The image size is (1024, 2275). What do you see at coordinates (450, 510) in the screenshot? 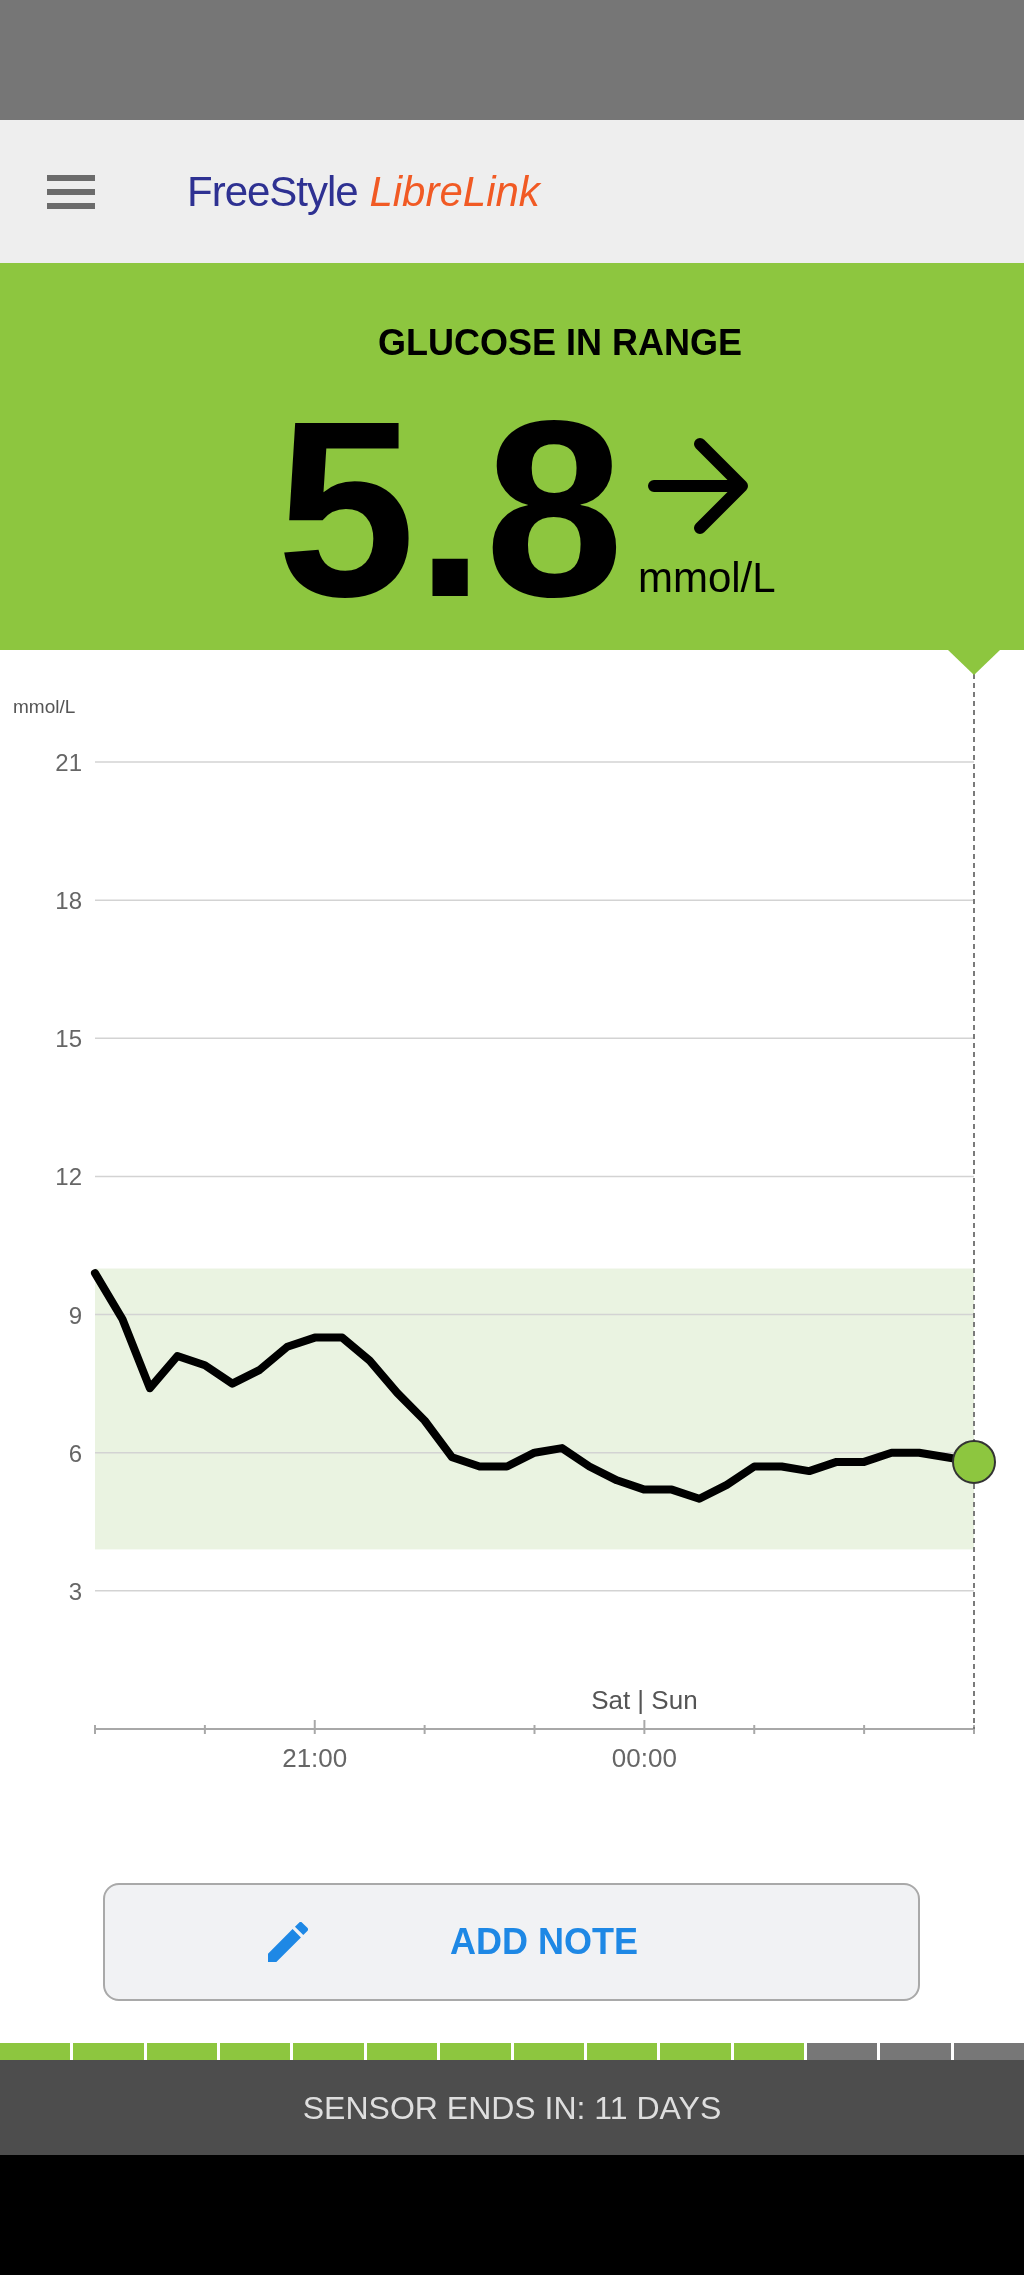
I see `glucose-value: 5.8` at bounding box center [450, 510].